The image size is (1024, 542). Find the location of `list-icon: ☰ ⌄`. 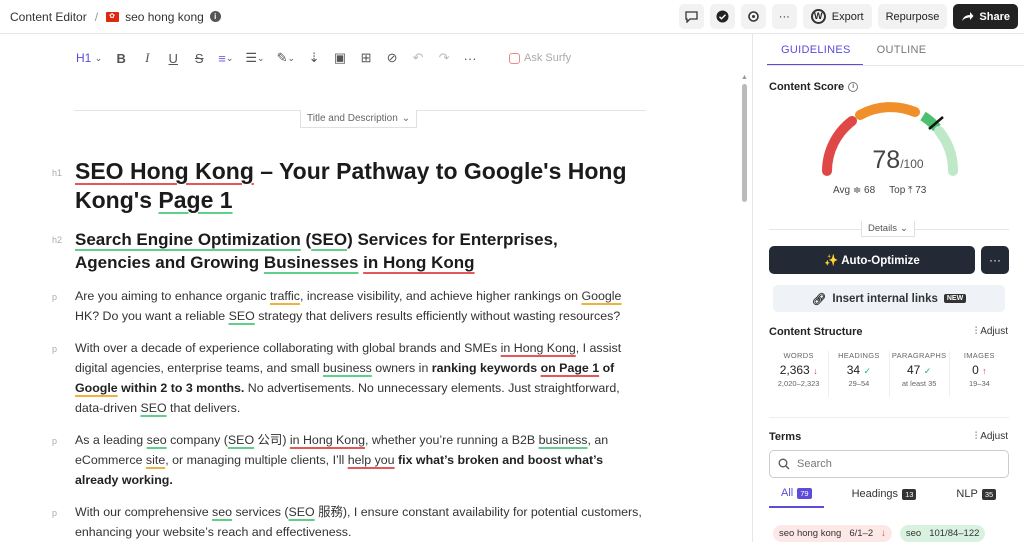

list-icon: ☰ ⌄ is located at coordinates (254, 58).